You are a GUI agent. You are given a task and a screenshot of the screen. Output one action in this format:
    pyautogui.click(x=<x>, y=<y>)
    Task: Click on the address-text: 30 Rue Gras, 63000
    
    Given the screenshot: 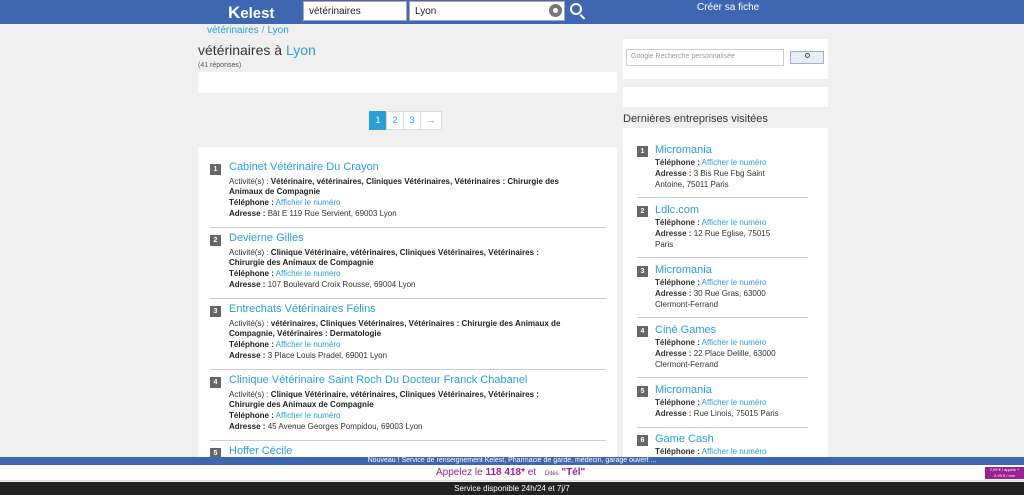 What is the action you would take?
    pyautogui.click(x=729, y=293)
    